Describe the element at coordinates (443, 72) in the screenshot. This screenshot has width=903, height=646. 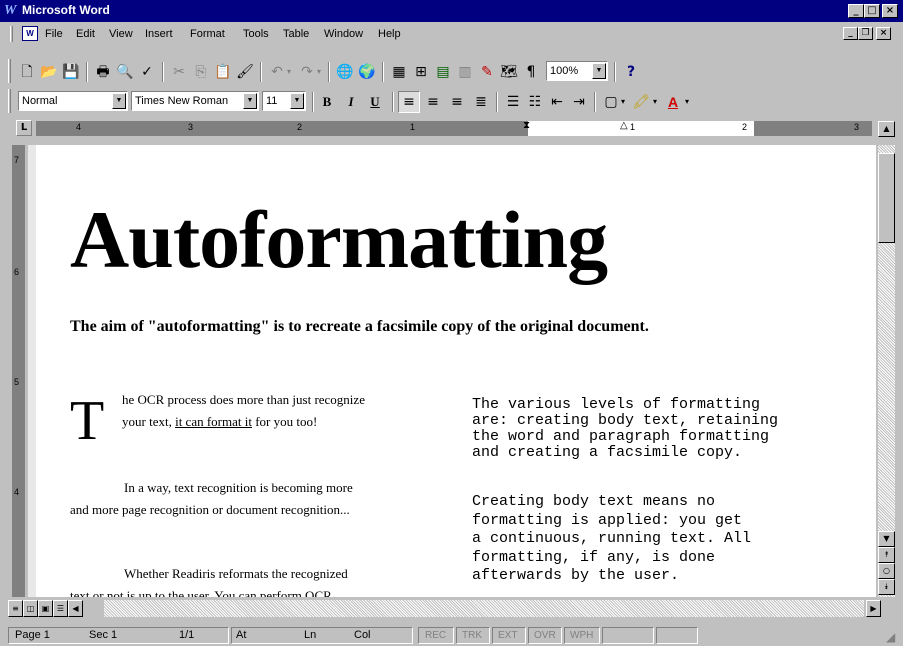
I see `insert-excel-icon: ▤` at that location.